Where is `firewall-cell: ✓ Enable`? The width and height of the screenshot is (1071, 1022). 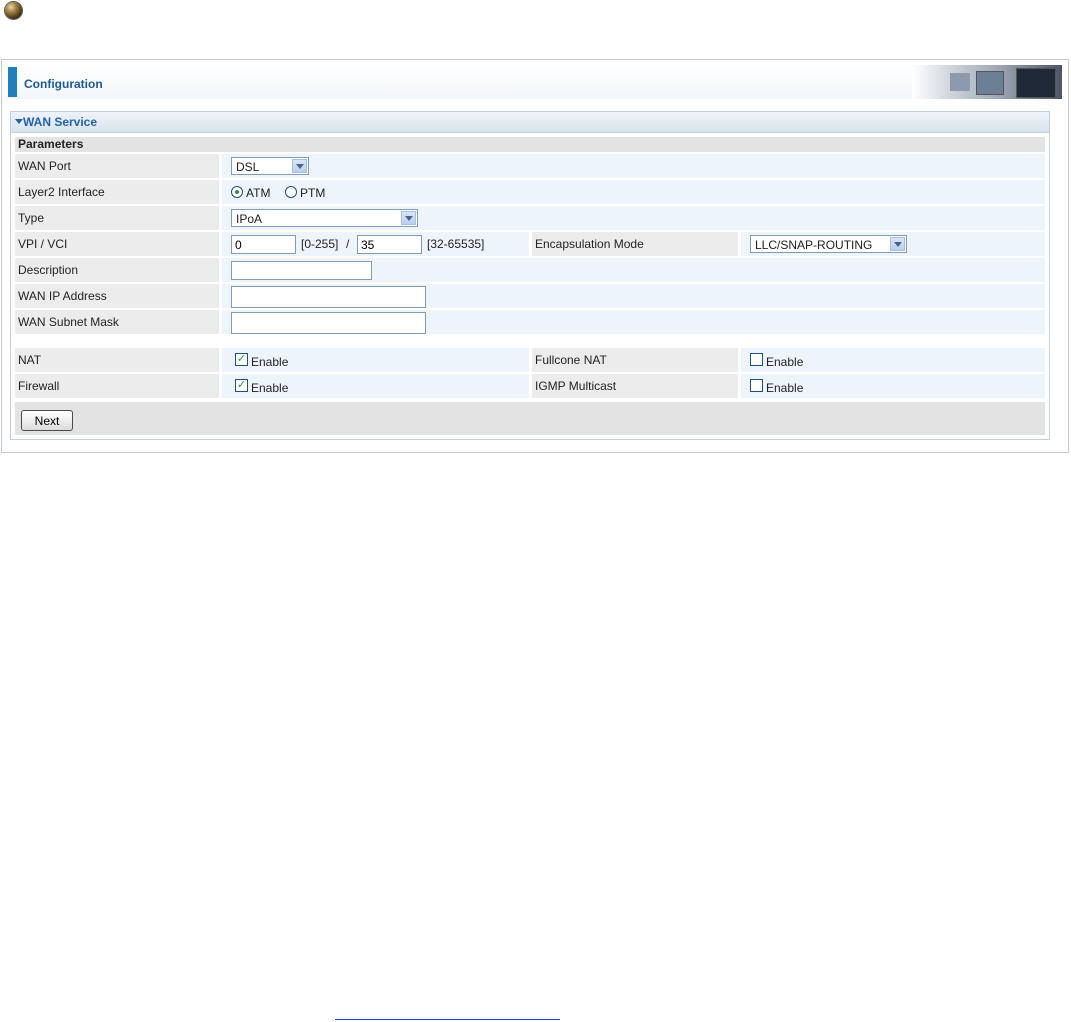 firewall-cell: ✓ Enable is located at coordinates (375, 386).